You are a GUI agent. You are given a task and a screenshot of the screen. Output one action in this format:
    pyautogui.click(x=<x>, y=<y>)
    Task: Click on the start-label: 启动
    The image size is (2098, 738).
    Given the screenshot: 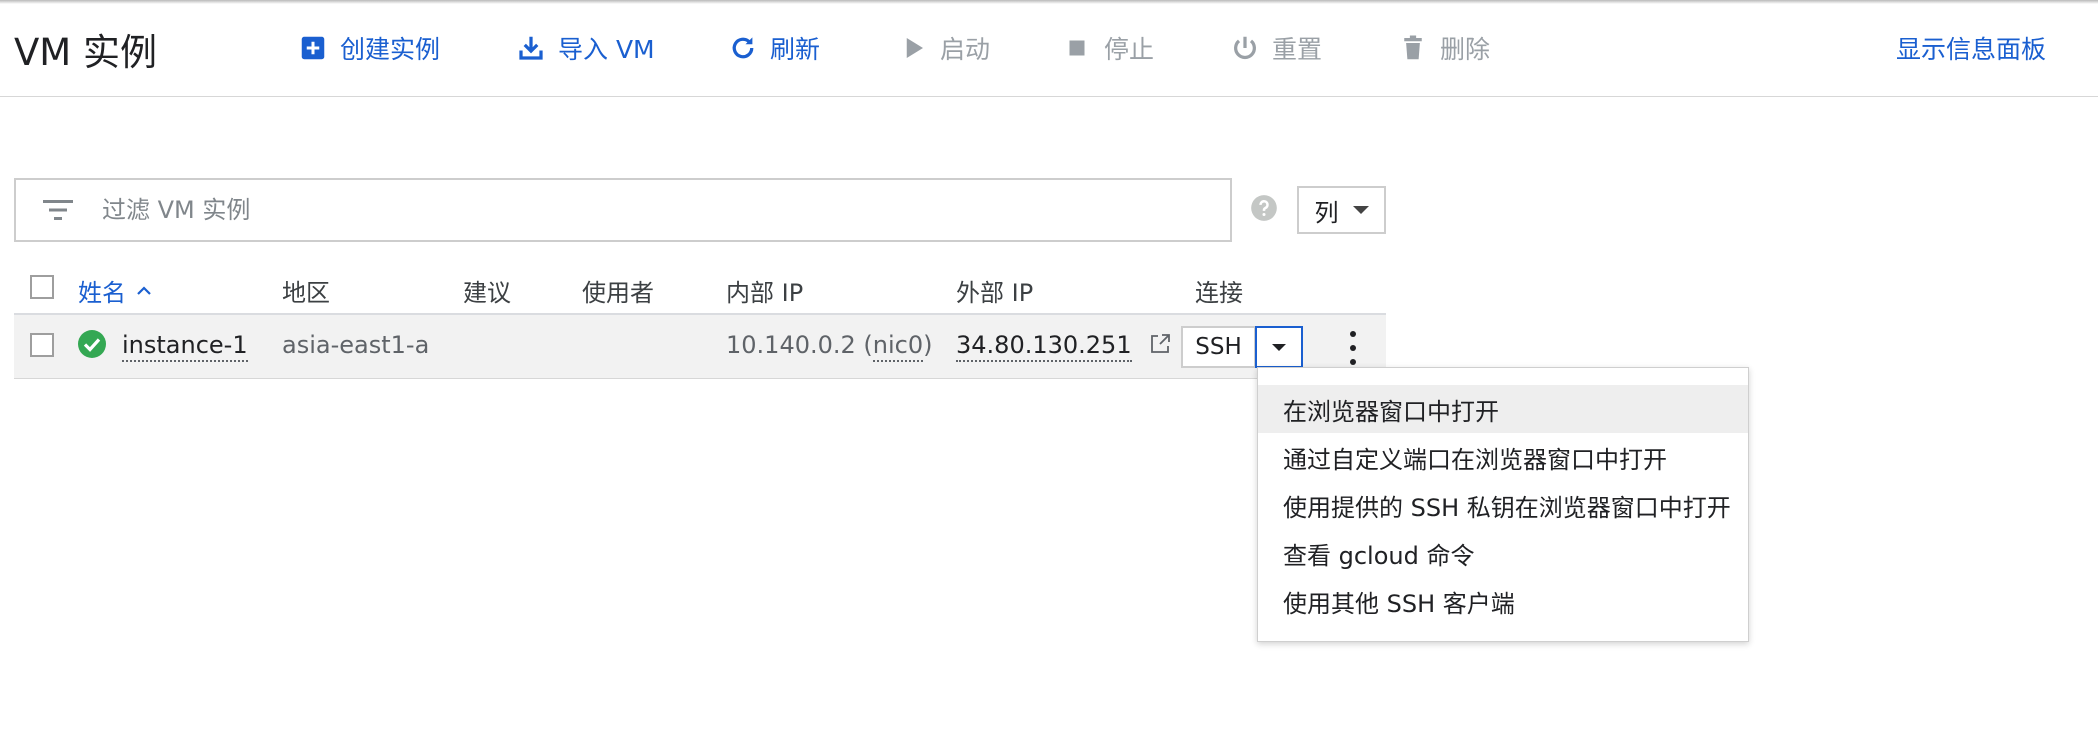 What is the action you would take?
    pyautogui.click(x=965, y=49)
    